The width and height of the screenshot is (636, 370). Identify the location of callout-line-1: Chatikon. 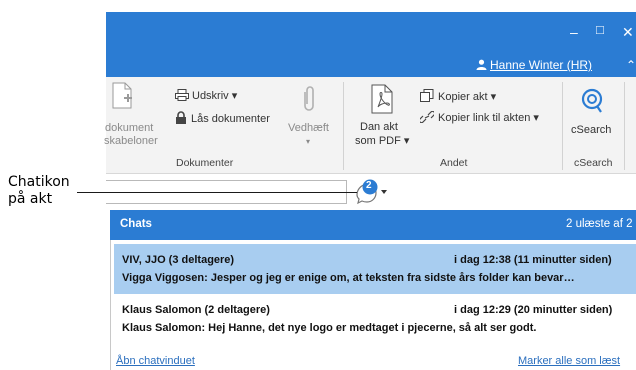
(39, 182).